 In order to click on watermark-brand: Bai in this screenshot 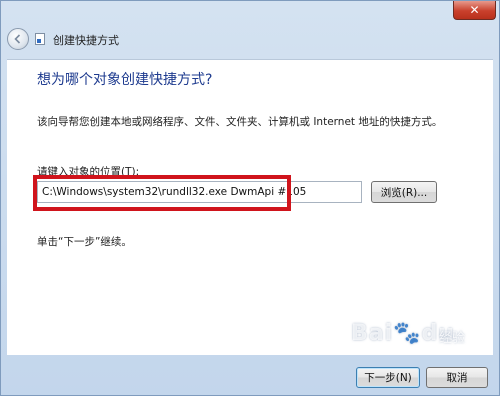, I will do `click(372, 333)`.